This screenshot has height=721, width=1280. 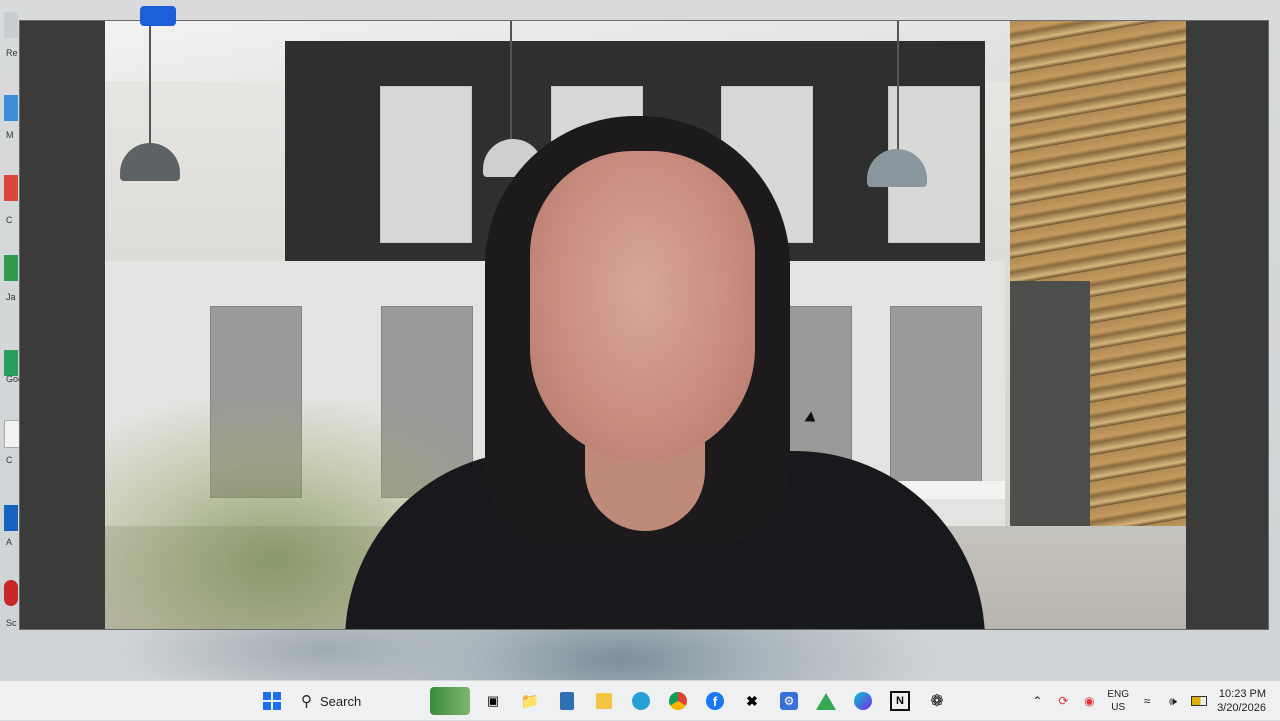 I want to click on volume-icon: 🕪, so click(x=1173, y=701).